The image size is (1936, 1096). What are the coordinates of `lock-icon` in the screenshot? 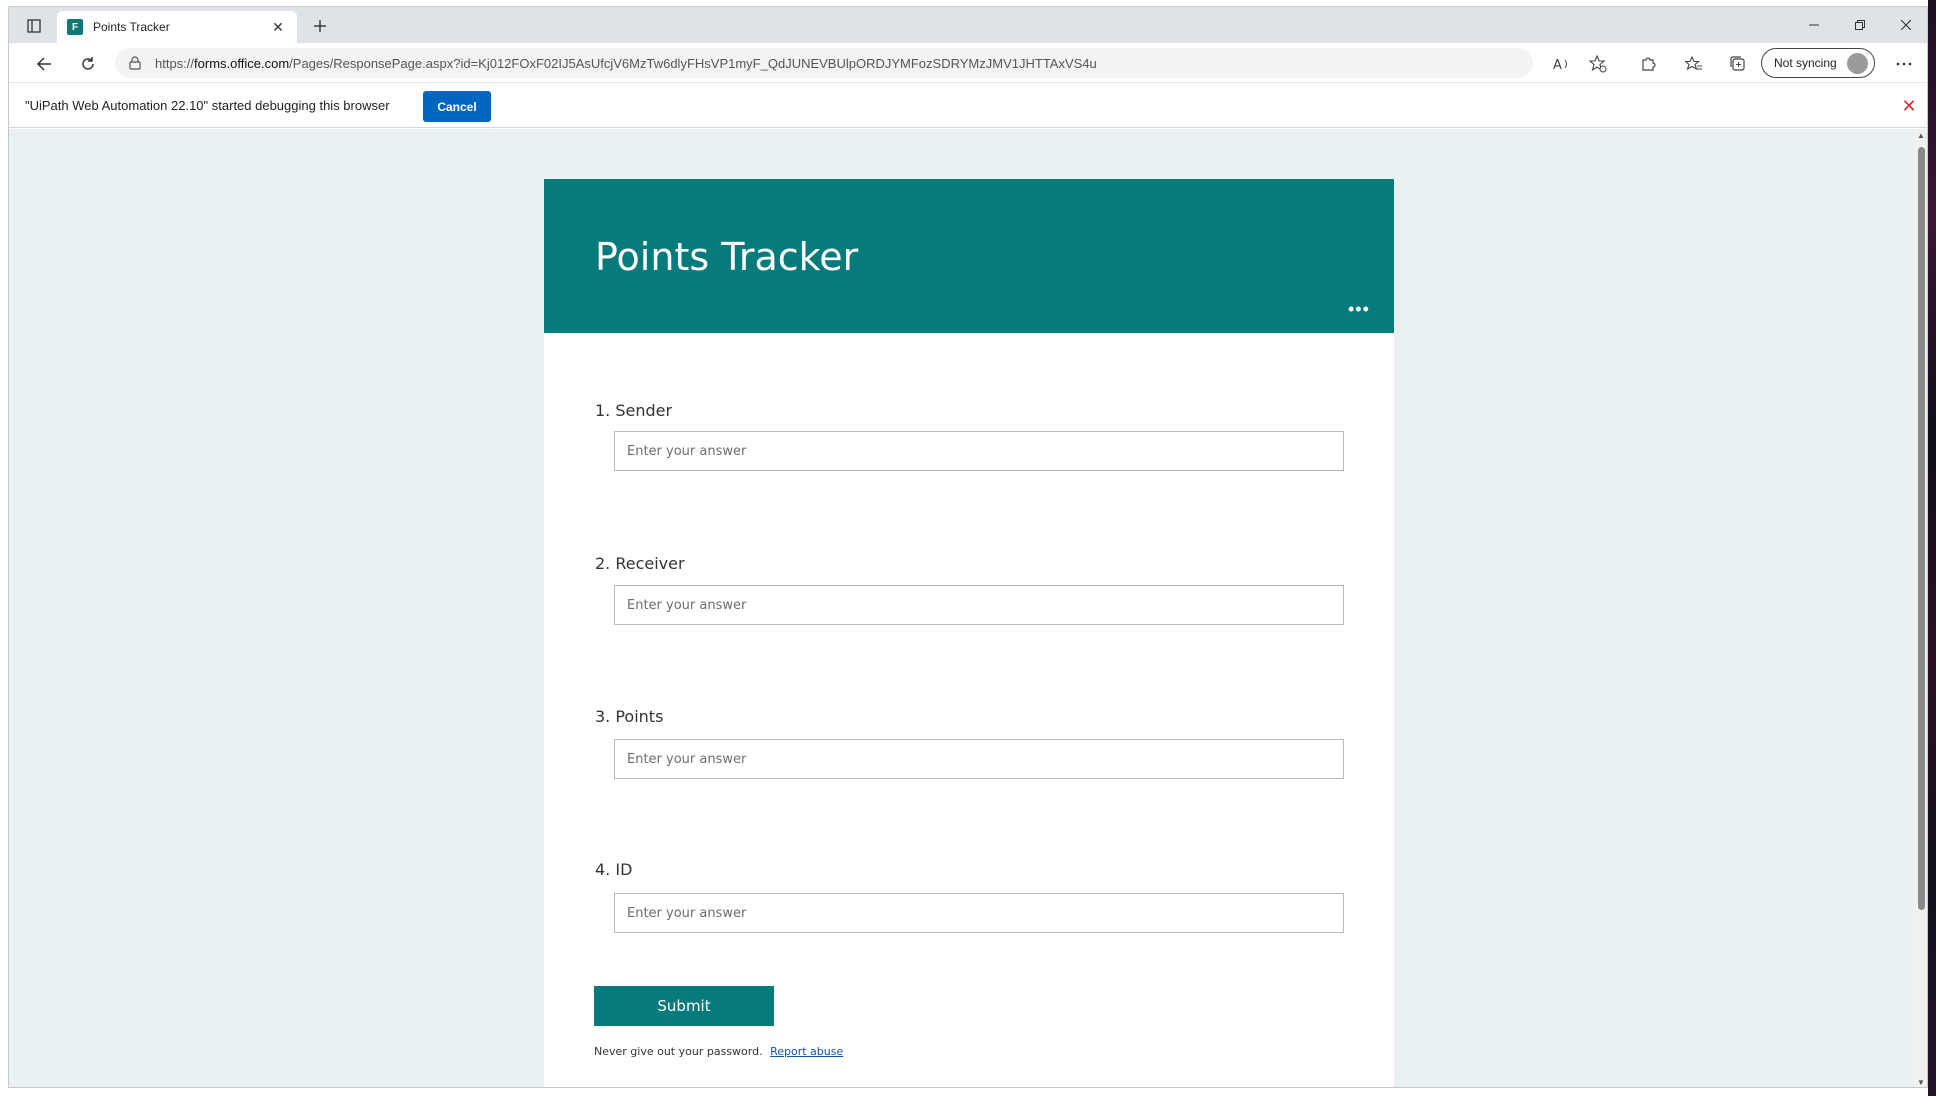 It's located at (135, 63).